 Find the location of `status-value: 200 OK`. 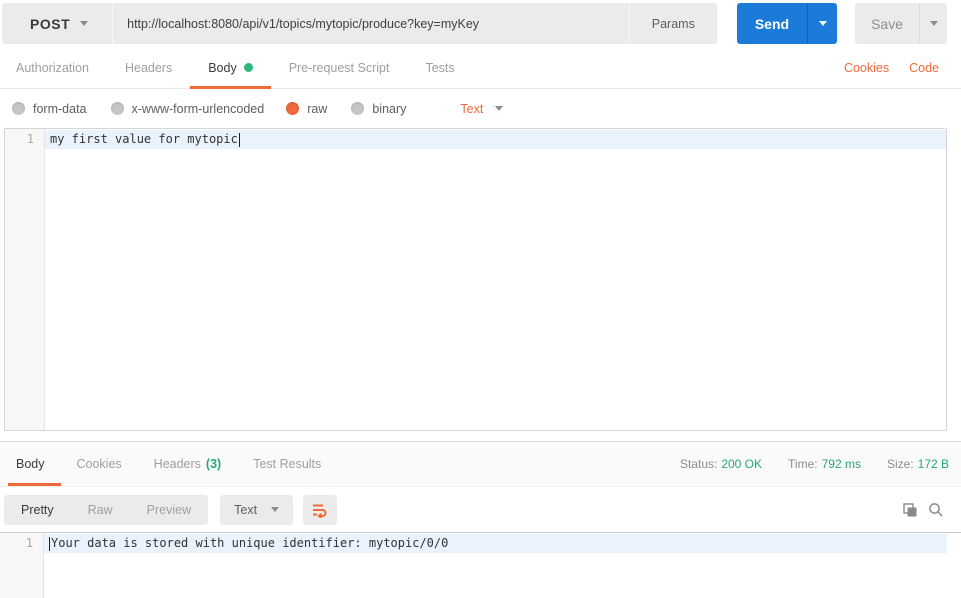

status-value: 200 OK is located at coordinates (742, 464).